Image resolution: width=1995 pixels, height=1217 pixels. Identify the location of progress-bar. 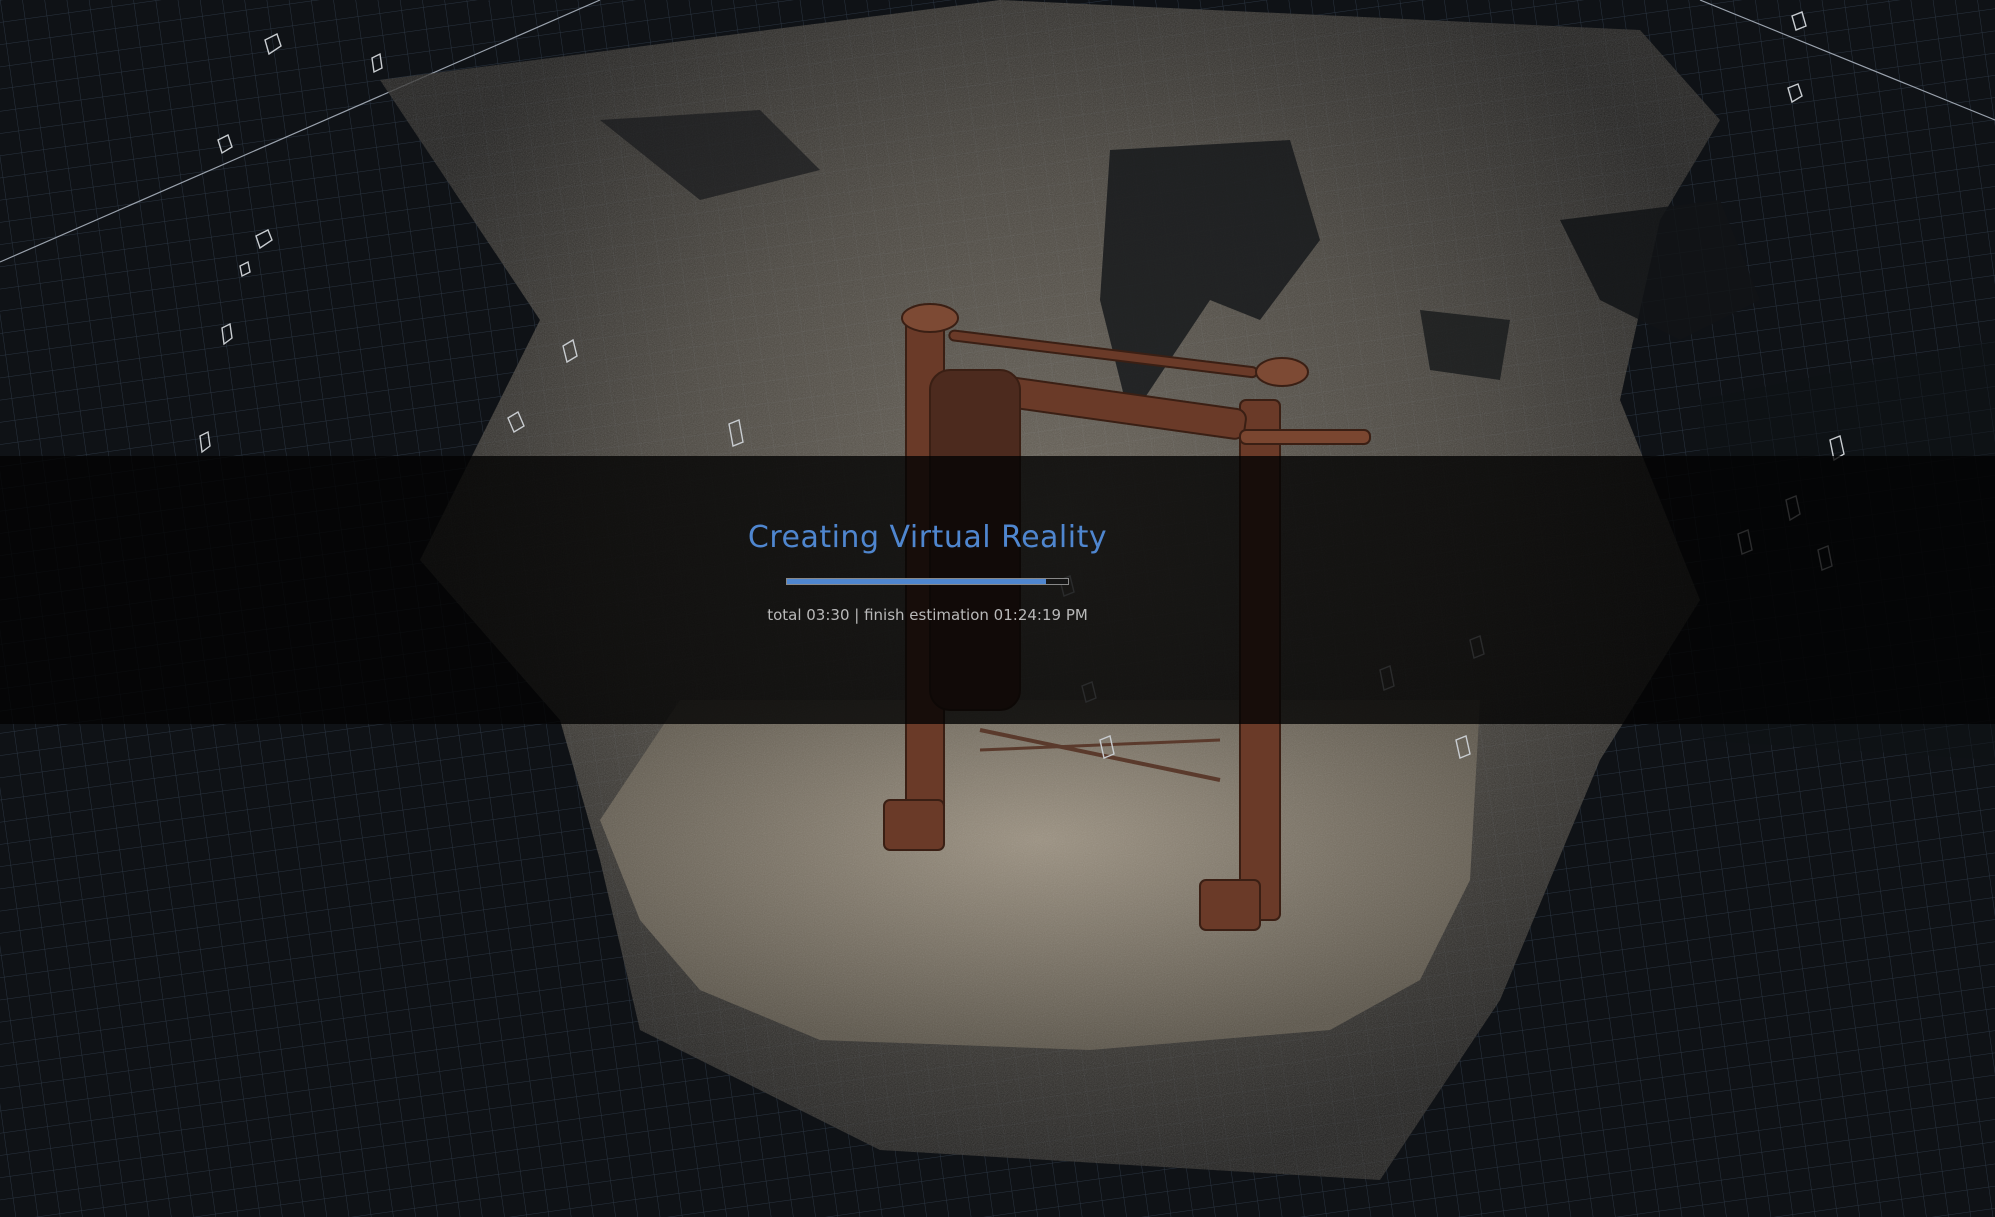
(927, 581).